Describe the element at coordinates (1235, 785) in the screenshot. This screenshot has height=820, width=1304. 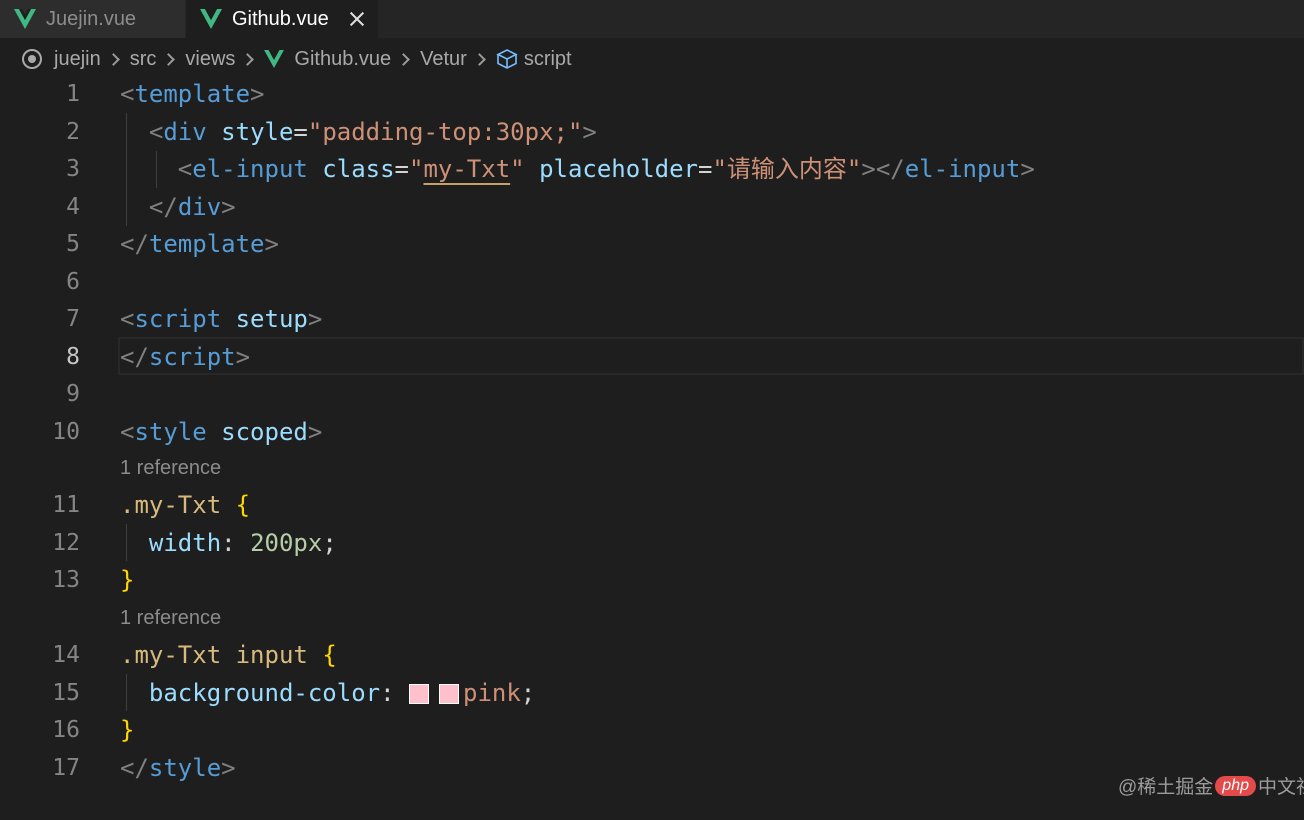
I see `php-badge: php` at that location.